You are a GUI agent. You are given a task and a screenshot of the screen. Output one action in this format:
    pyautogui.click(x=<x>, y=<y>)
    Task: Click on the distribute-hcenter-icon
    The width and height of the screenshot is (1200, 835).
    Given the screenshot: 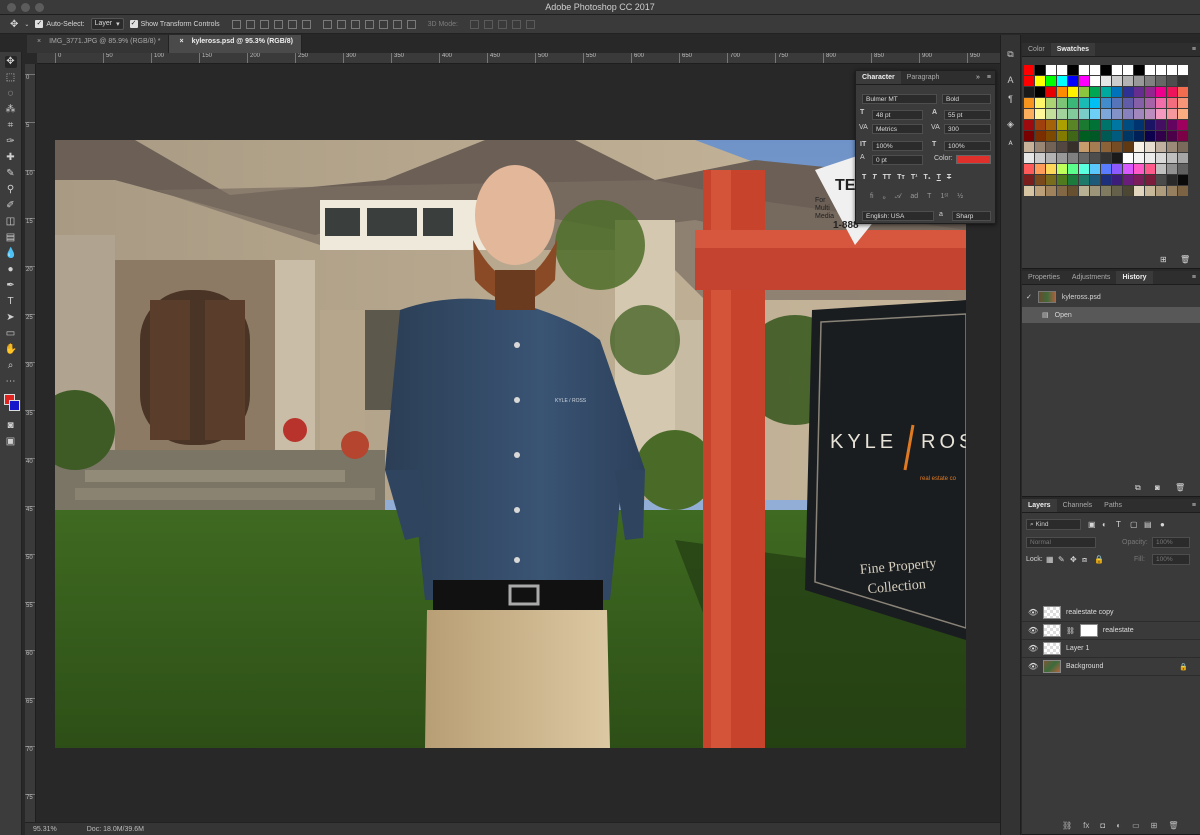 What is the action you would take?
    pyautogui.click(x=383, y=24)
    